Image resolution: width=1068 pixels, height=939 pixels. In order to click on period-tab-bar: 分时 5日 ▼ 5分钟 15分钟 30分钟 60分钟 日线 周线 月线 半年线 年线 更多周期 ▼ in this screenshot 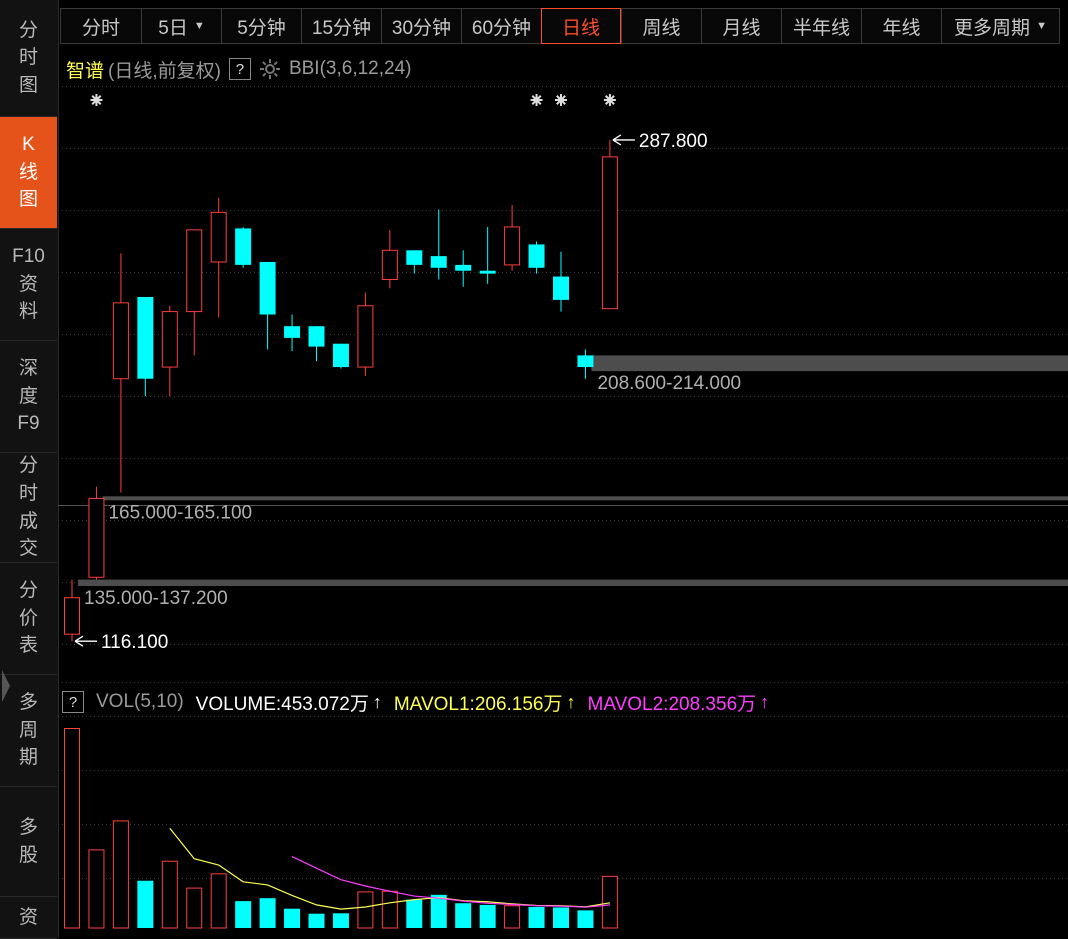, I will do `click(560, 27)`.